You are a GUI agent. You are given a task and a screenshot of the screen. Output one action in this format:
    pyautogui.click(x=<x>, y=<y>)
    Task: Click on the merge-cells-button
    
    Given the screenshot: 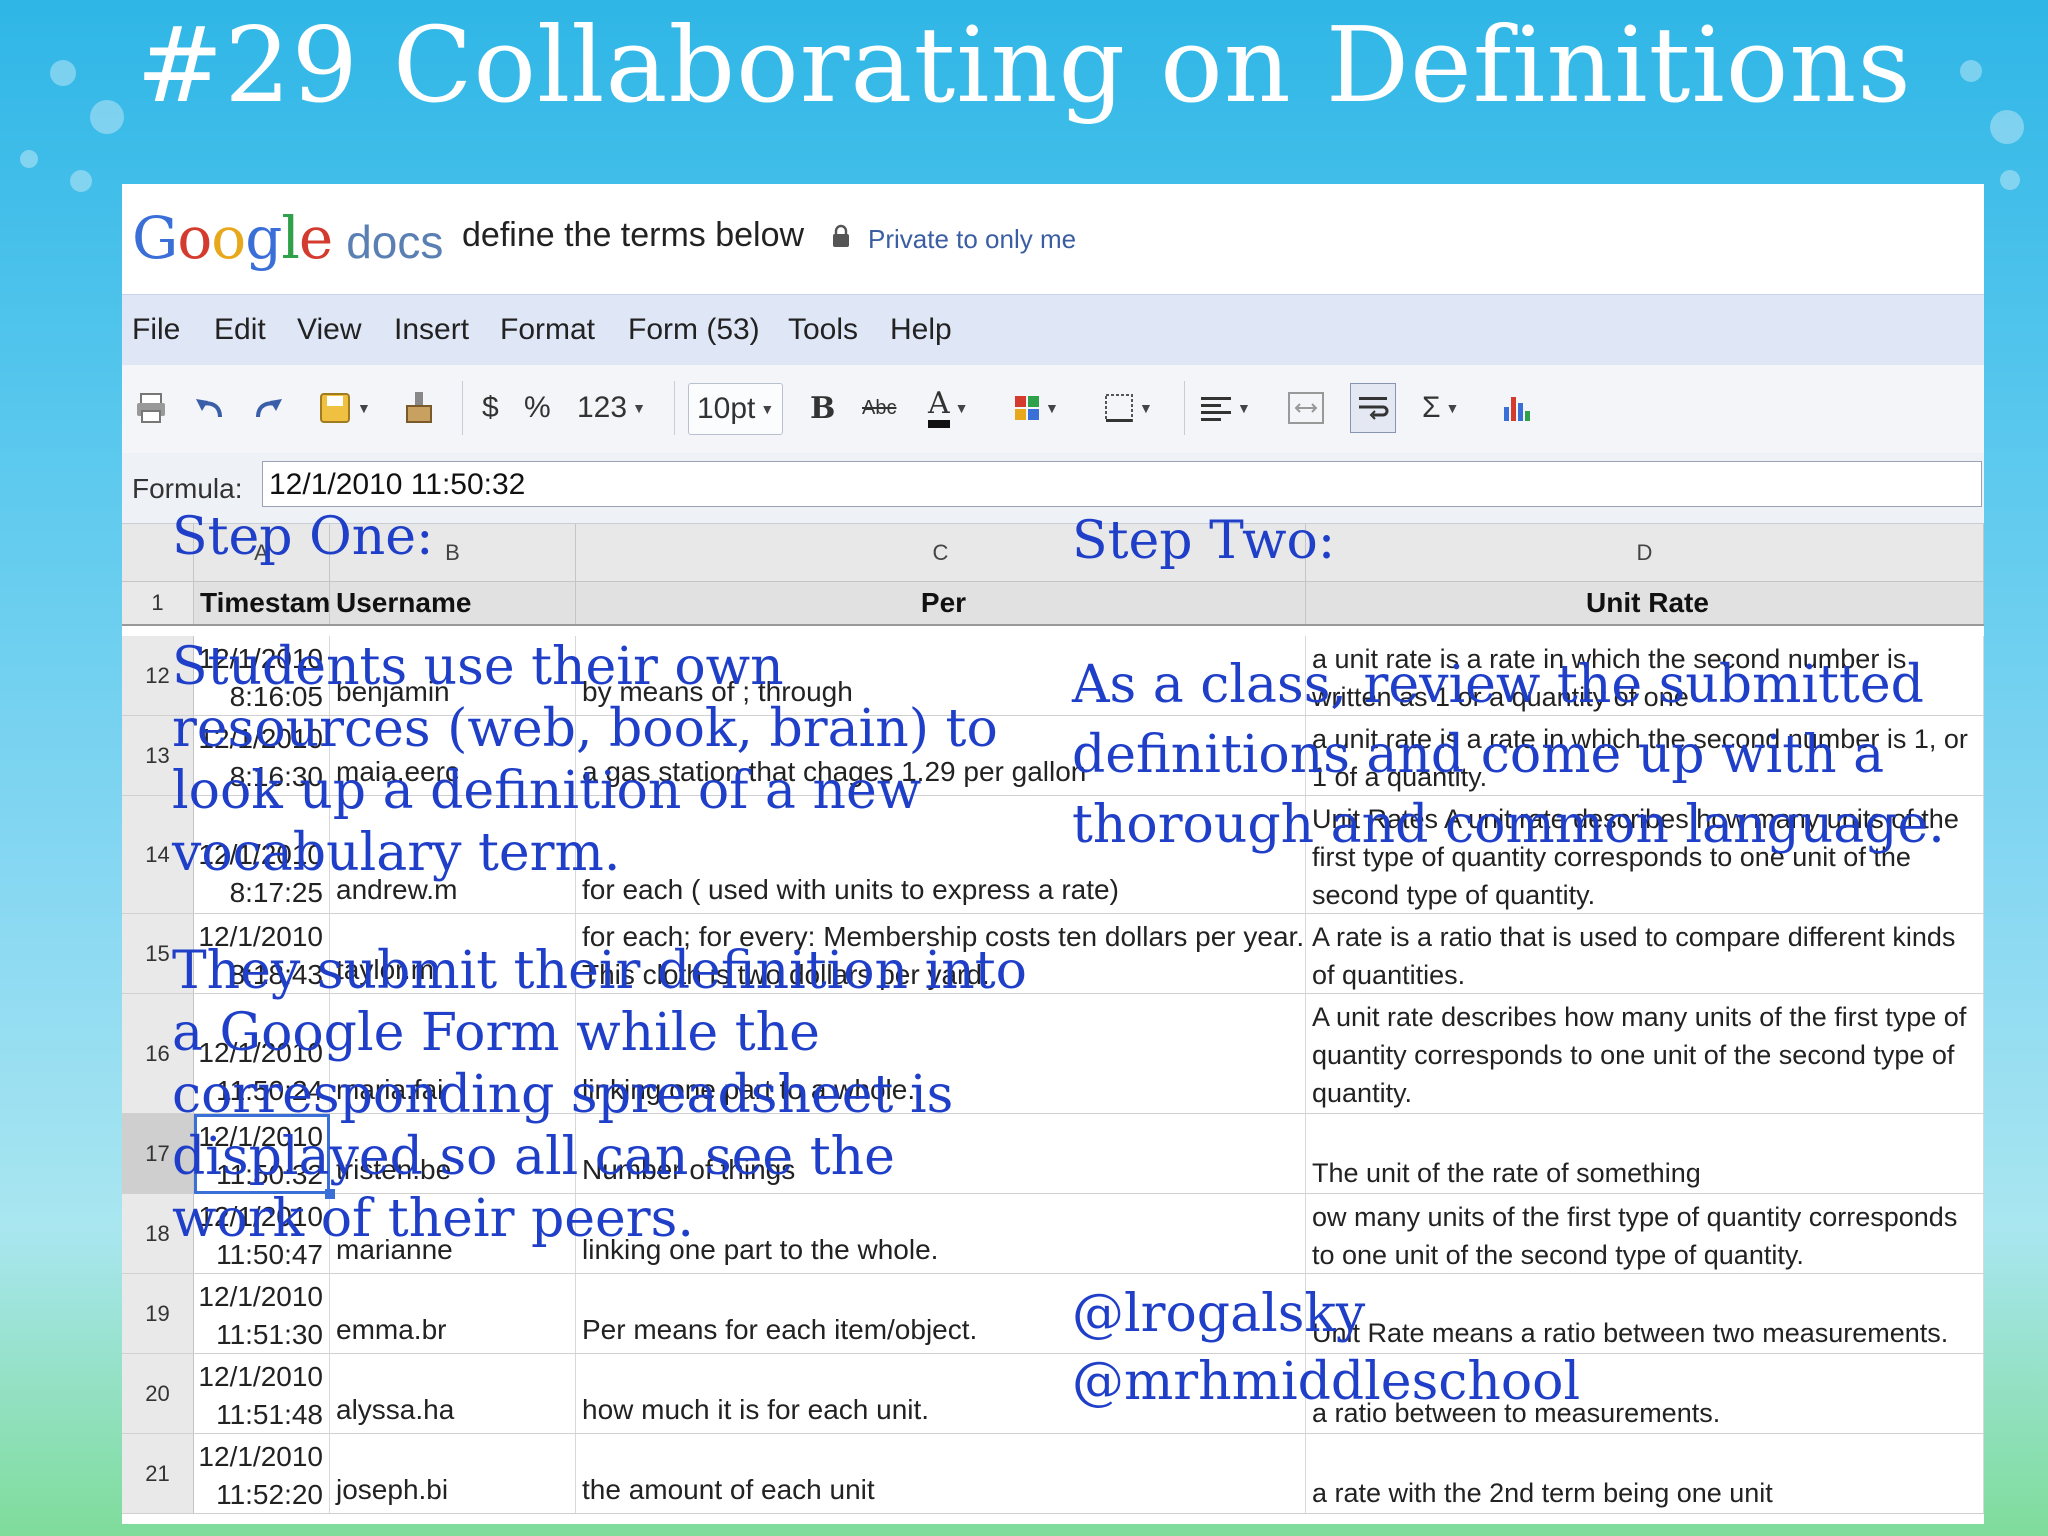 What is the action you would take?
    pyautogui.click(x=1306, y=408)
    